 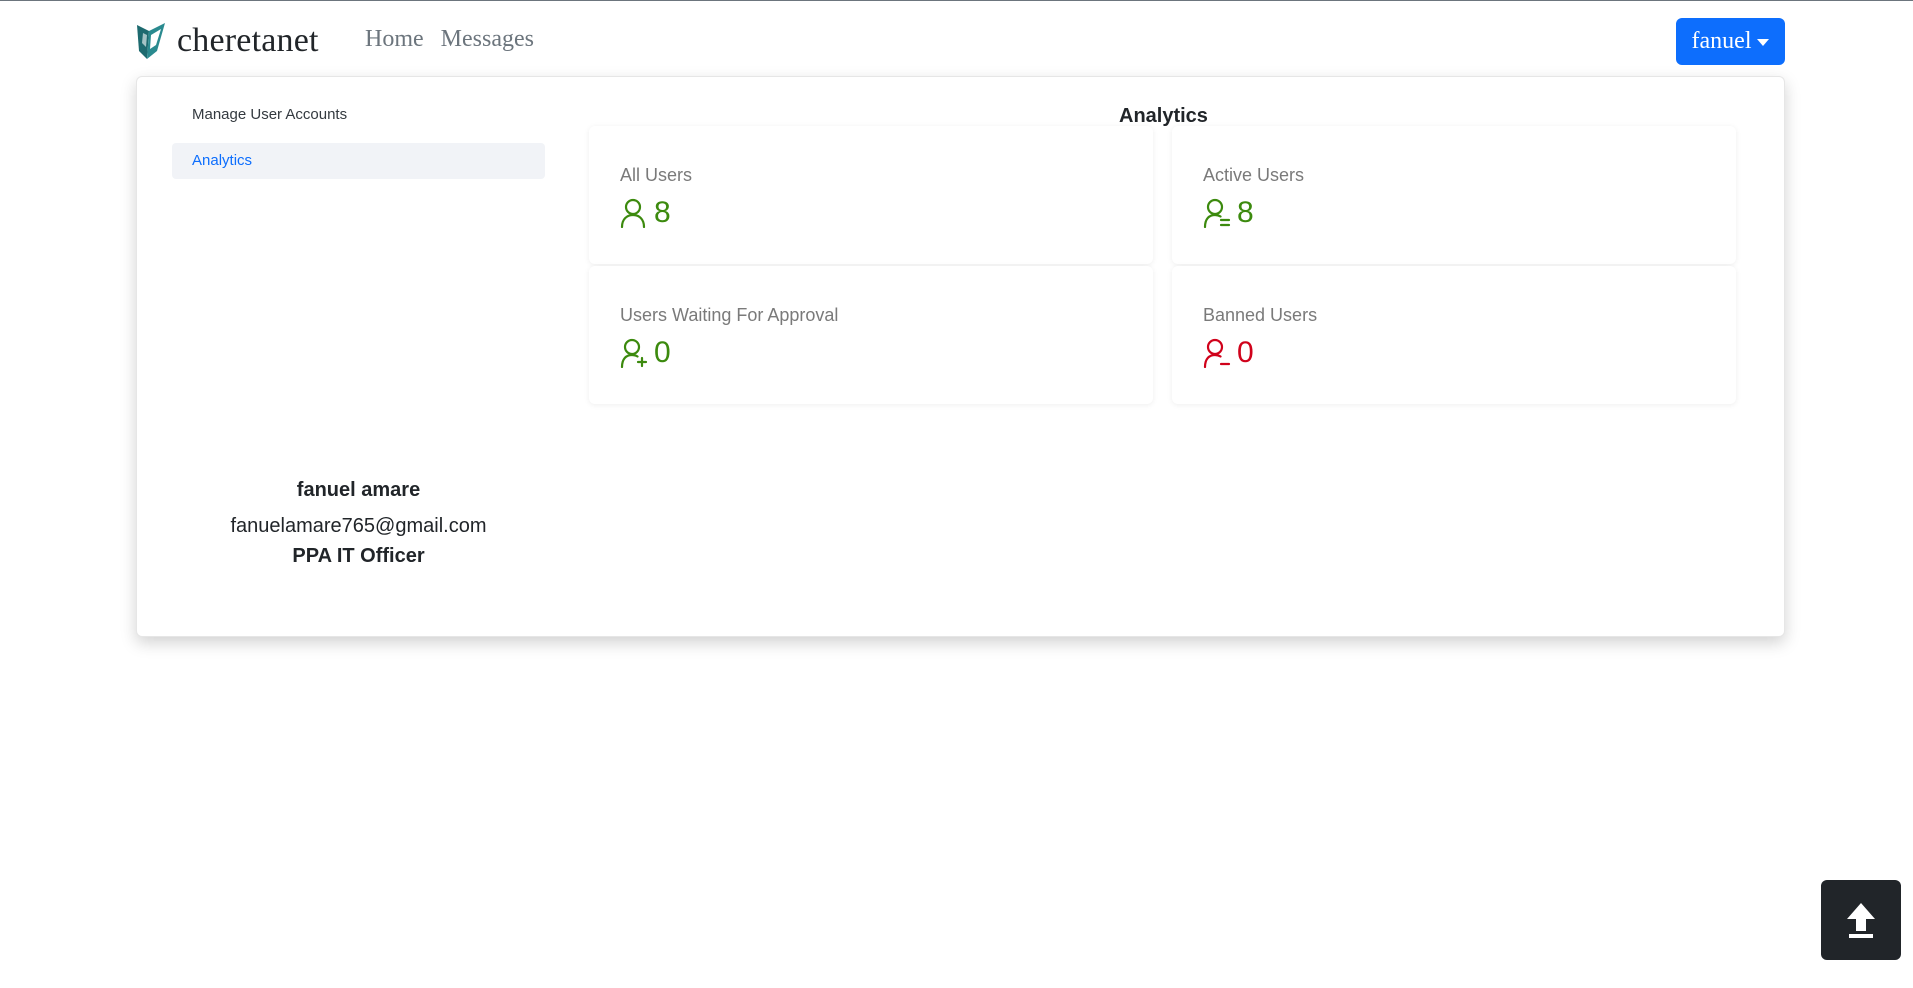 What do you see at coordinates (1454, 195) in the screenshot?
I see `stat-card-active-users: Active Users 8` at bounding box center [1454, 195].